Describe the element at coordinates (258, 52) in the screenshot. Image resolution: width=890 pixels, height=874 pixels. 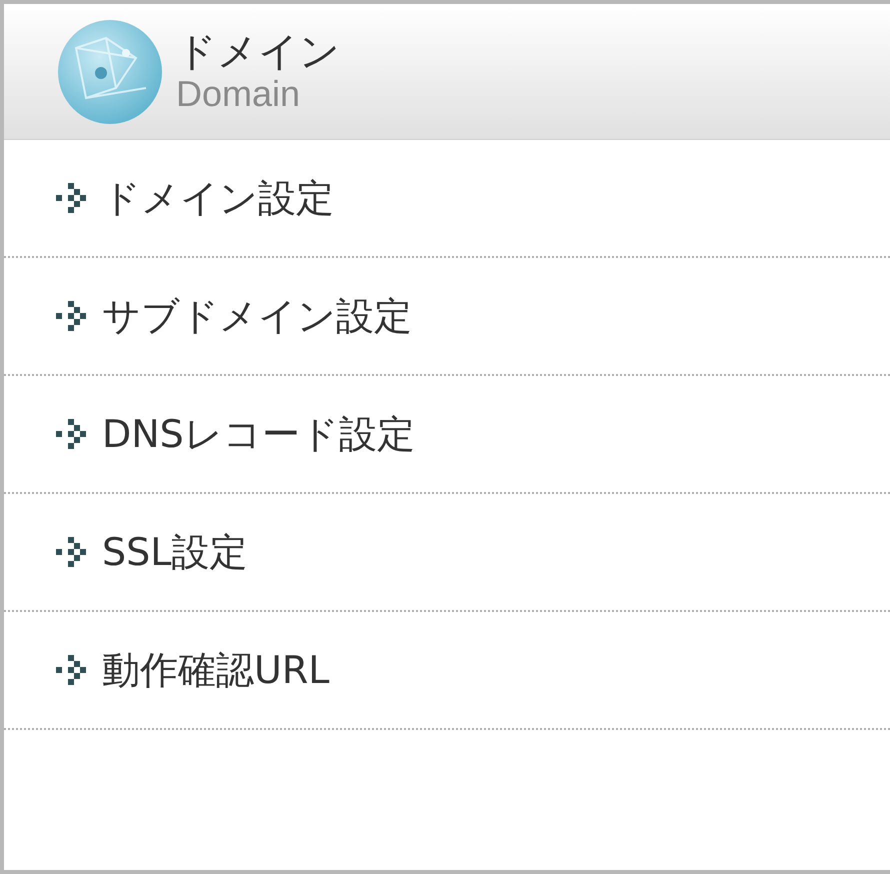
I see `header-title: ドメイン` at that location.